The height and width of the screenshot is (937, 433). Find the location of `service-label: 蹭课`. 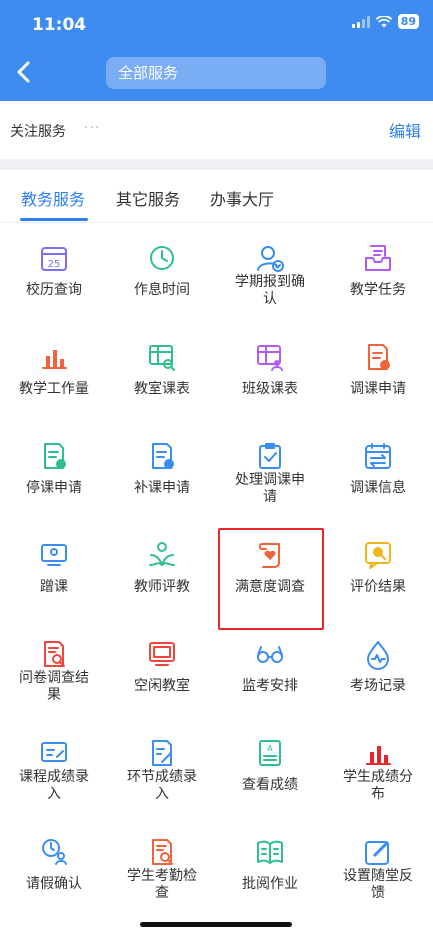

service-label: 蹭课 is located at coordinates (54, 587).